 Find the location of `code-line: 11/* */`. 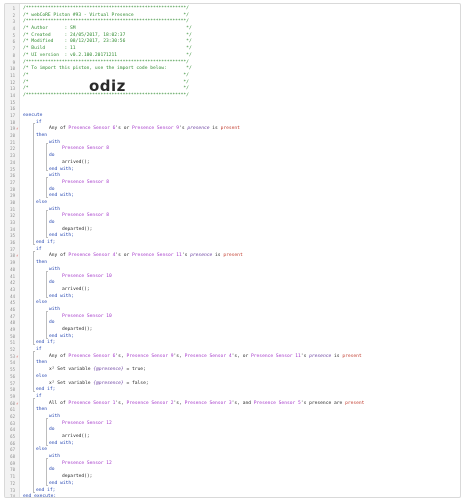

code-line: 11/* */ is located at coordinates (232, 76).